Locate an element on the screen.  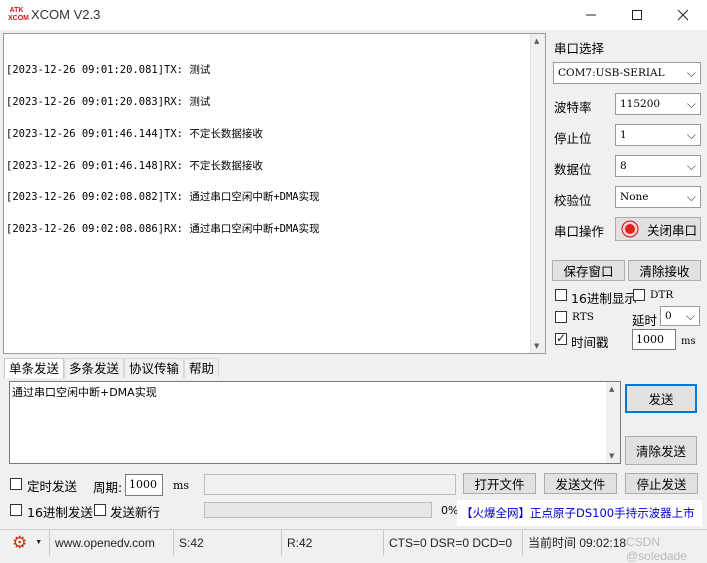
send-scrollbar: ▲ ▼ is located at coordinates (613, 422).